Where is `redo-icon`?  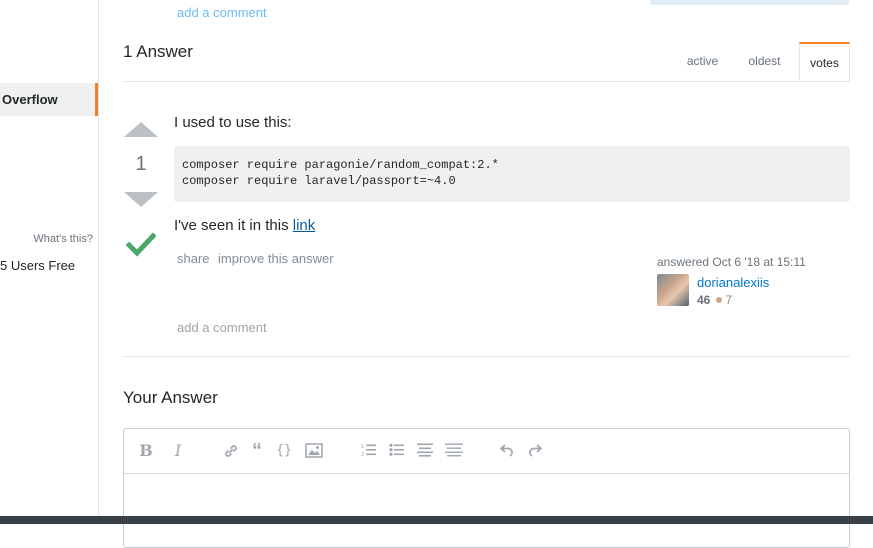
redo-icon is located at coordinates (535, 451).